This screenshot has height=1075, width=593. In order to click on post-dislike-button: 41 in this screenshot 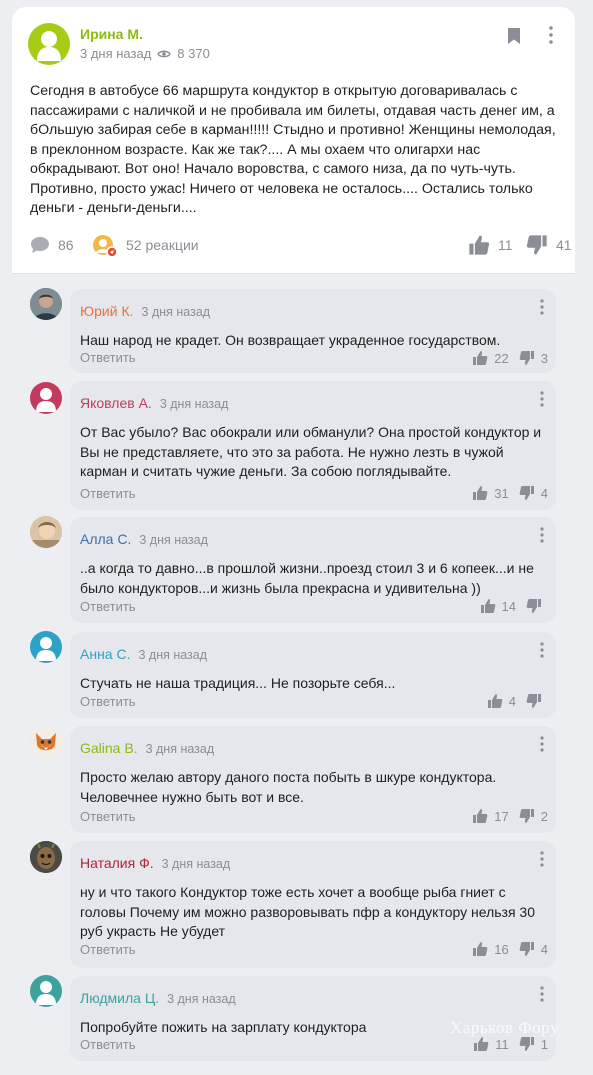, I will do `click(549, 245)`.